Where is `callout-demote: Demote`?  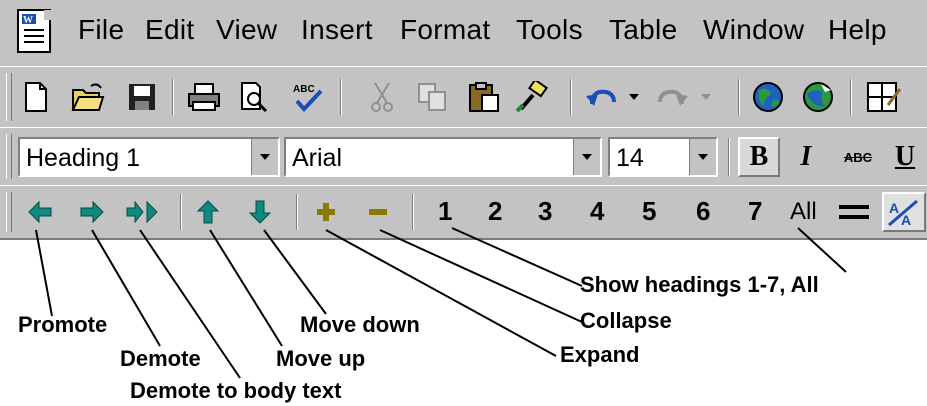
callout-demote: Demote is located at coordinates (160, 358).